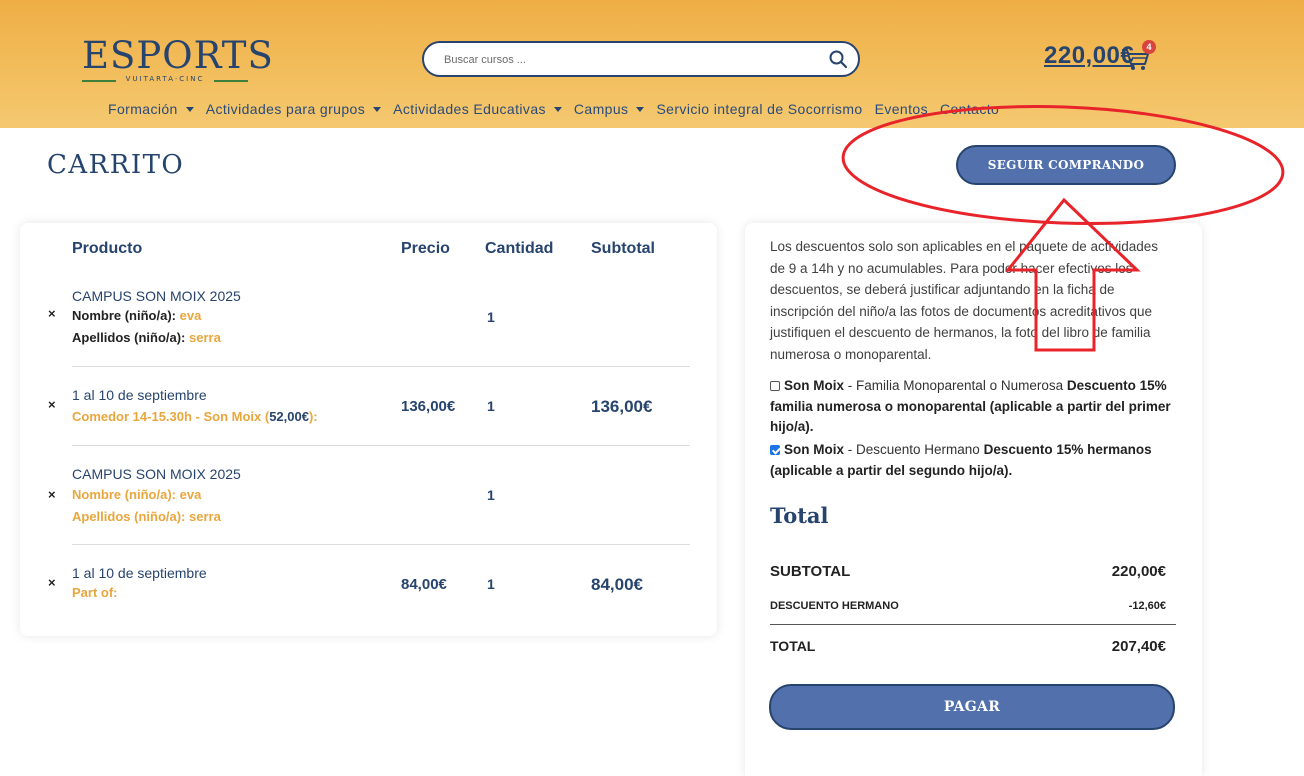 The height and width of the screenshot is (776, 1304). Describe the element at coordinates (1149, 47) in the screenshot. I see `cart-count-badge: 4` at that location.